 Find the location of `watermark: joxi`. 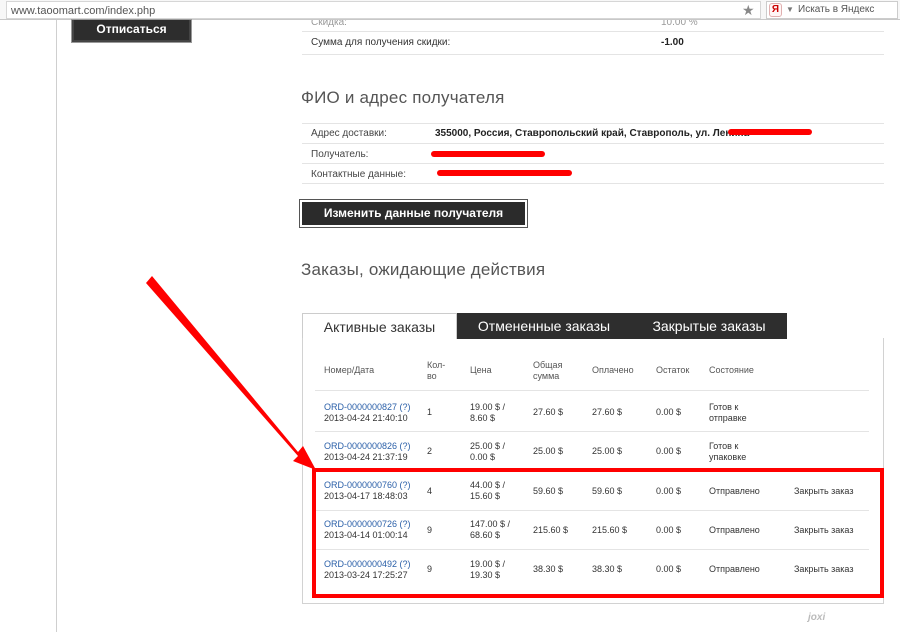

watermark: joxi is located at coordinates (817, 617).